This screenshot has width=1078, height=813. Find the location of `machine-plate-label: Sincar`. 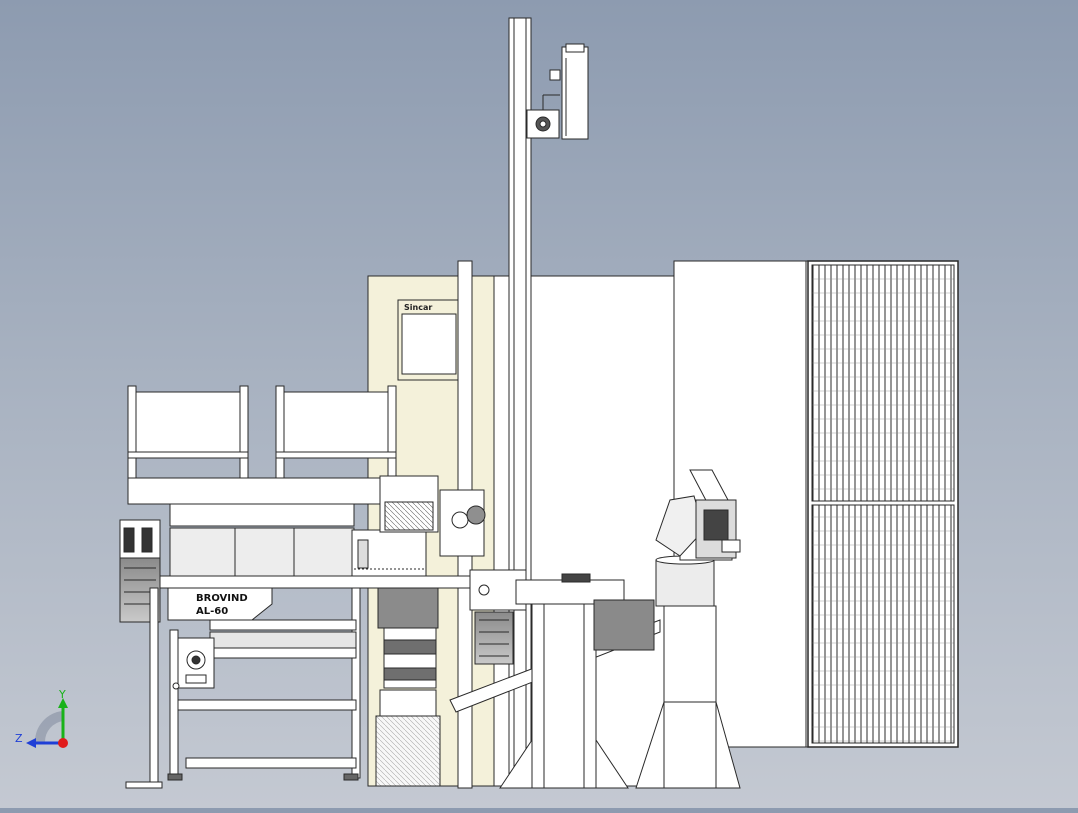

machine-plate-label: Sincar is located at coordinates (418, 307).